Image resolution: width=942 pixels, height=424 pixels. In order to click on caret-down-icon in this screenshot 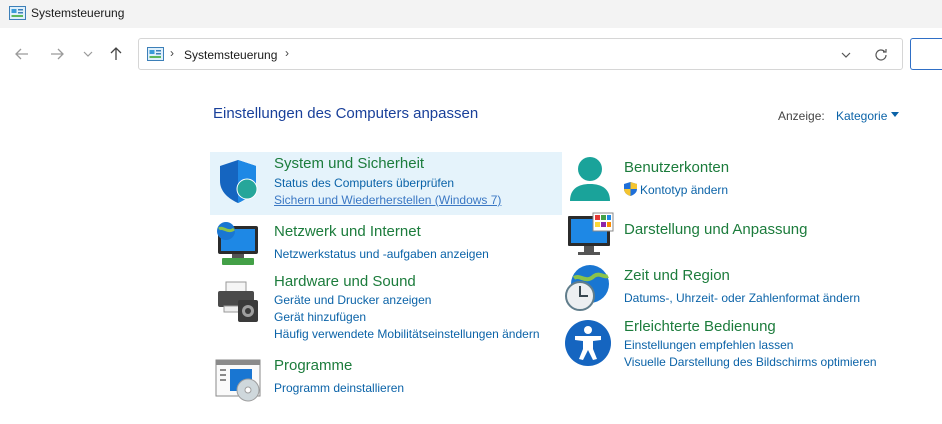, I will do `click(895, 115)`.